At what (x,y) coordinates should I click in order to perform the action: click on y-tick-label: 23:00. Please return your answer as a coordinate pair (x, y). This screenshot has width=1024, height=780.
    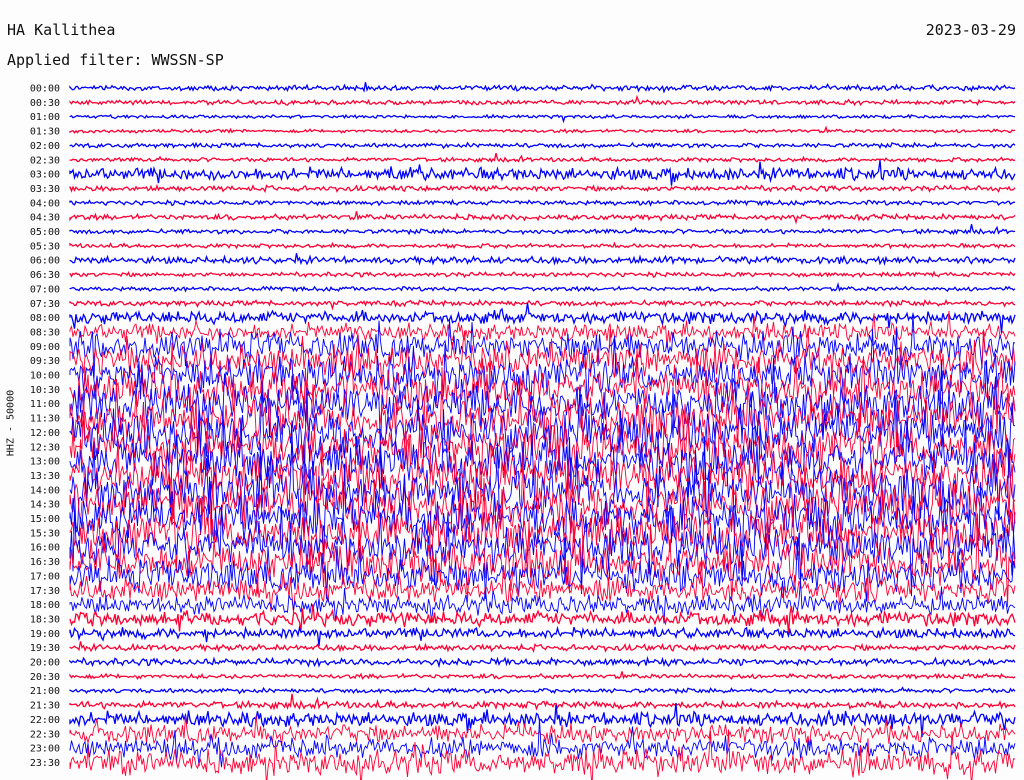
    Looking at the image, I should click on (45, 749).